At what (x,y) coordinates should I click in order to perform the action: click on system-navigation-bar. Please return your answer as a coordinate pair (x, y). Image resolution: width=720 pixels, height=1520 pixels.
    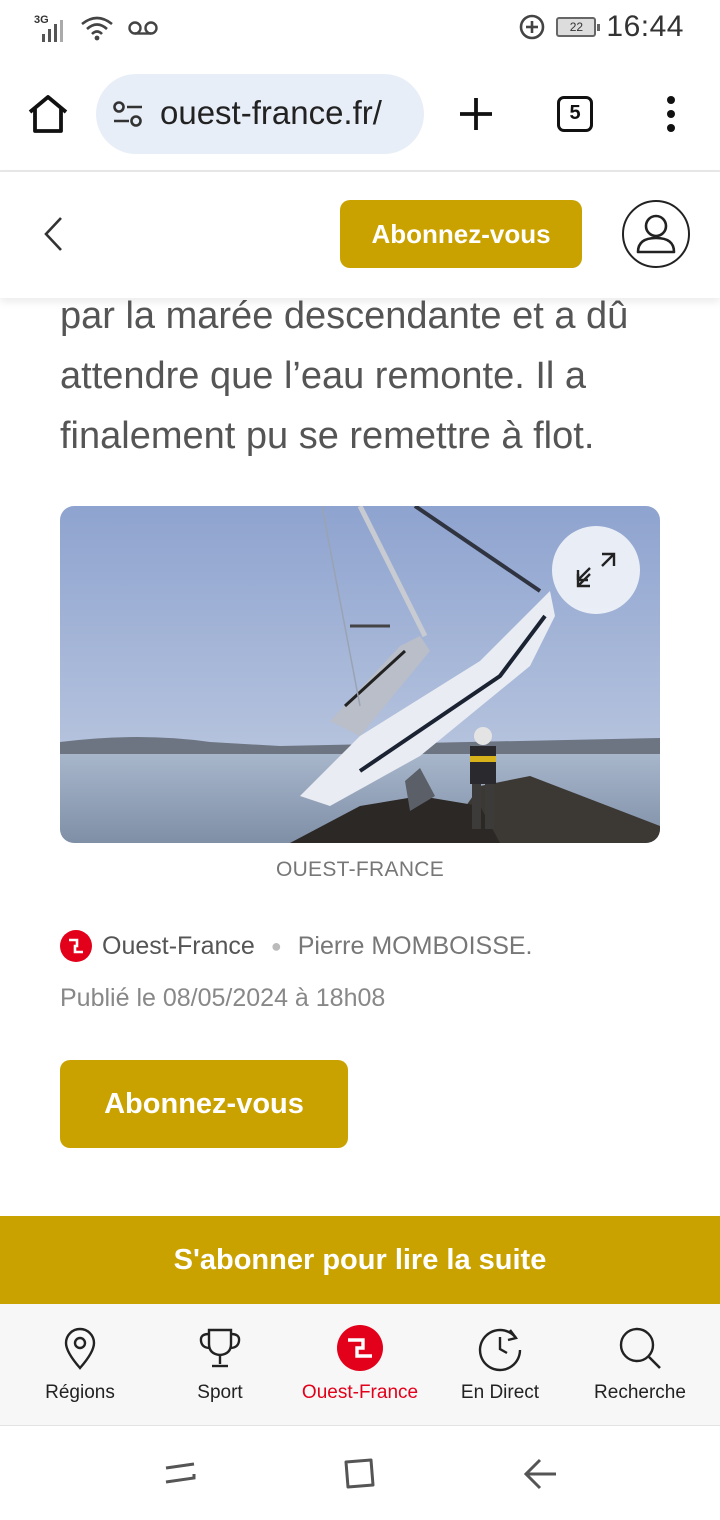
    Looking at the image, I should click on (360, 1473).